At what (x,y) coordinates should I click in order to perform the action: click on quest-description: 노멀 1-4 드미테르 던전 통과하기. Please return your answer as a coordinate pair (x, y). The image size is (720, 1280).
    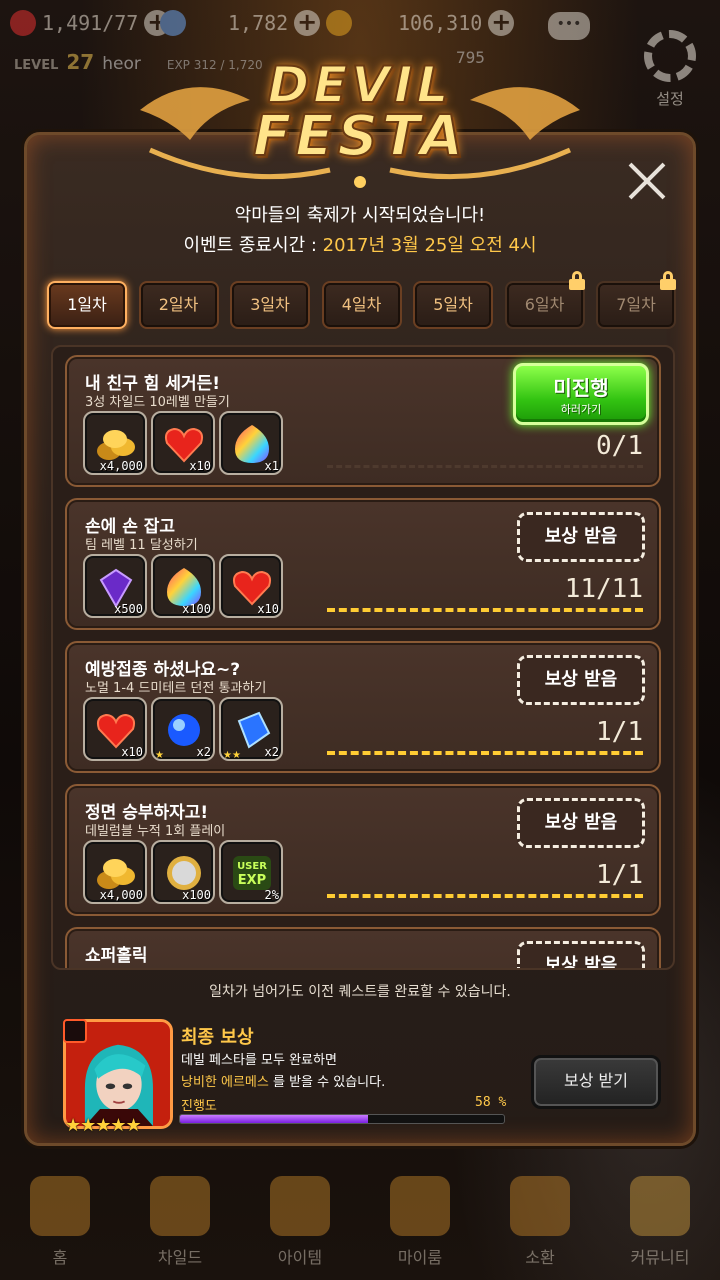
    Looking at the image, I should click on (176, 688).